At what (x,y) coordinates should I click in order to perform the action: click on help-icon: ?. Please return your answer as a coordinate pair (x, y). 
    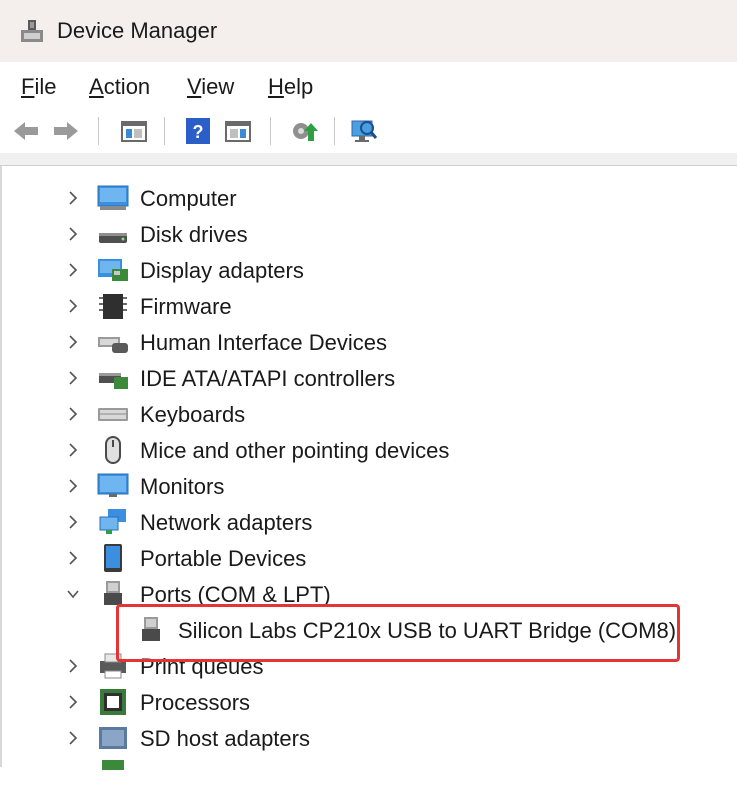
    Looking at the image, I should click on (198, 131).